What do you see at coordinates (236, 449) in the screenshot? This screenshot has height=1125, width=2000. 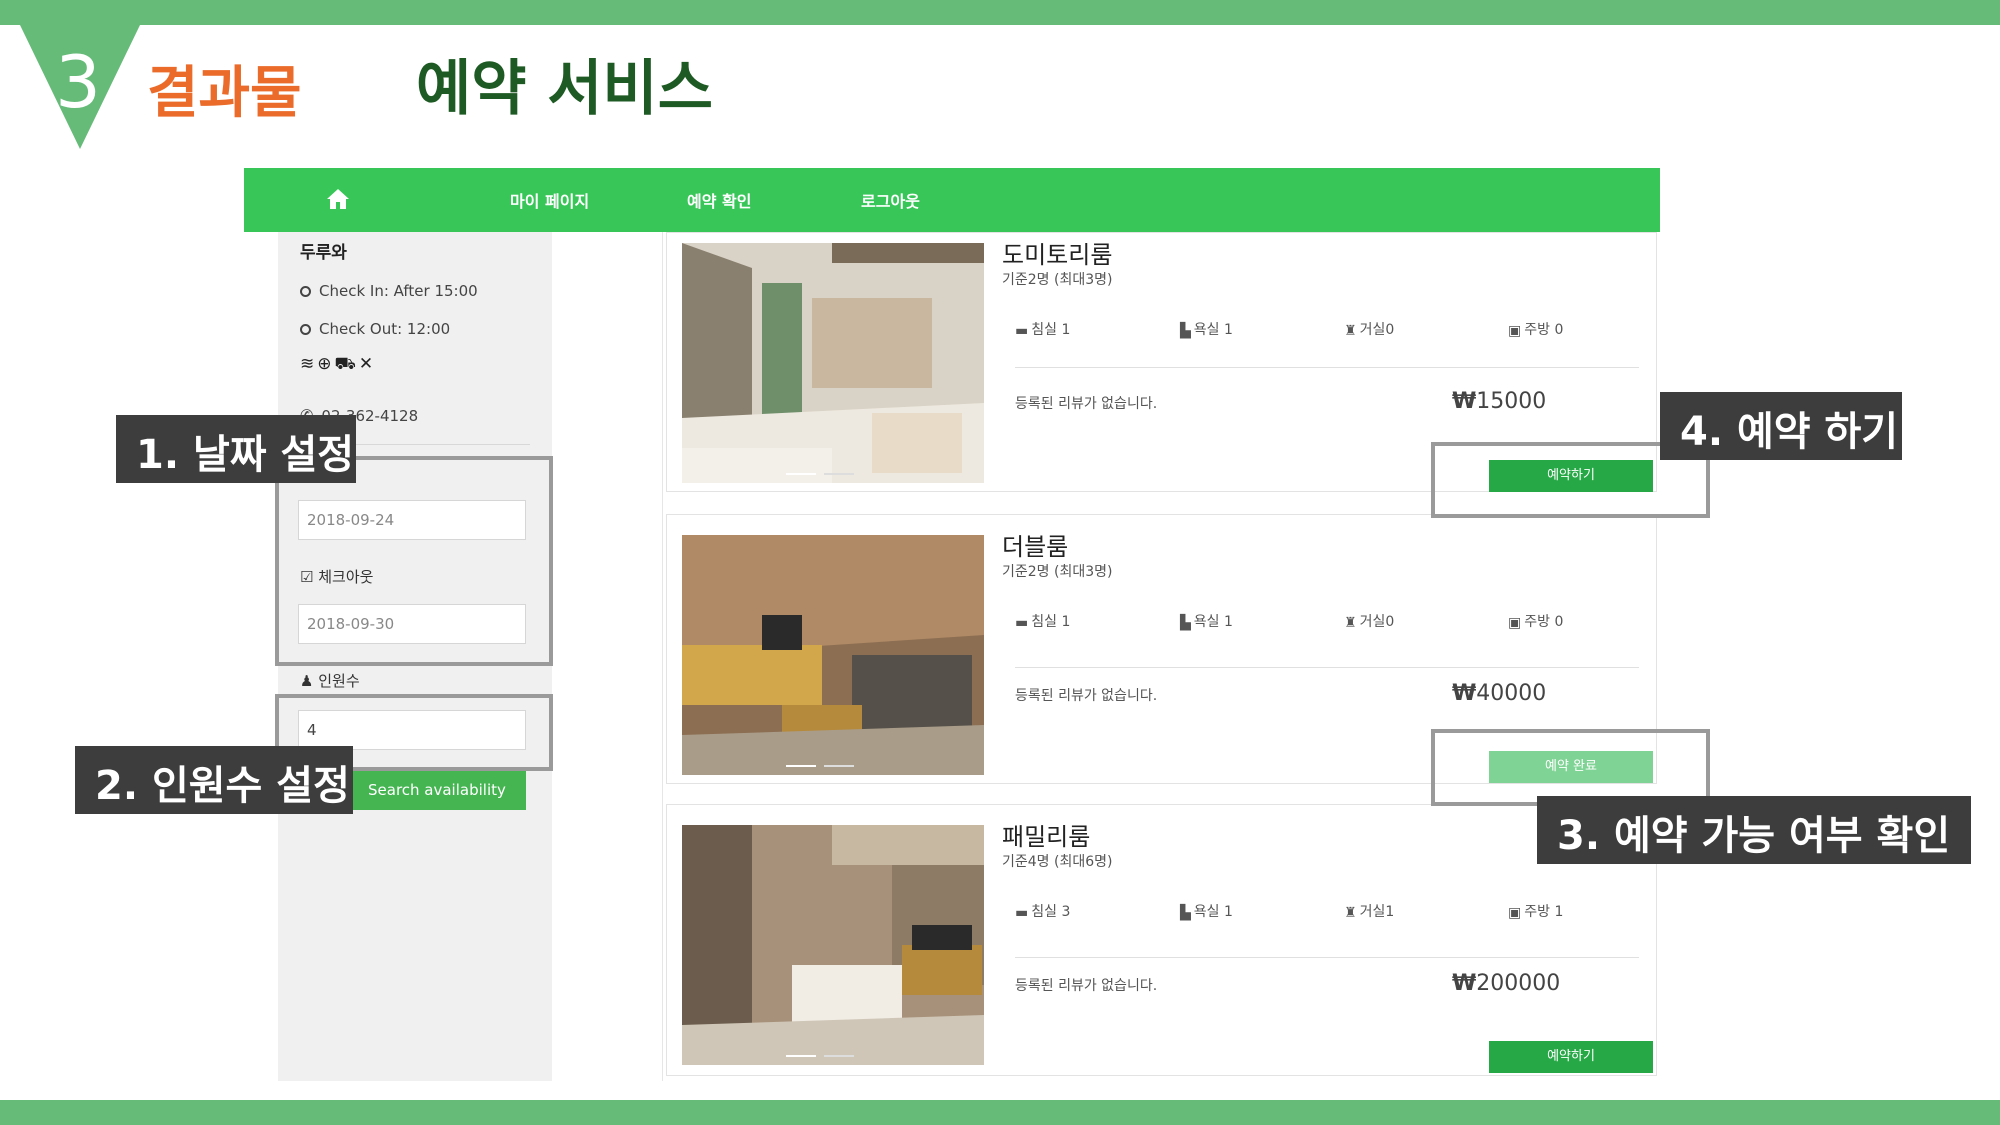 I see `callout-date: 1. 날짜 설정` at bounding box center [236, 449].